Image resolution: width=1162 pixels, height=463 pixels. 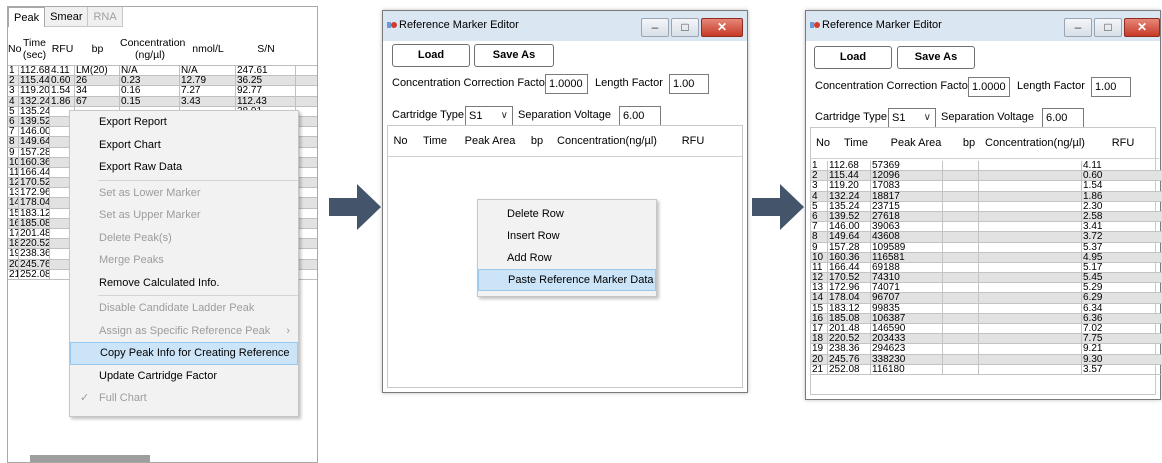 I want to click on table-cell-no: 8, so click(x=819, y=237).